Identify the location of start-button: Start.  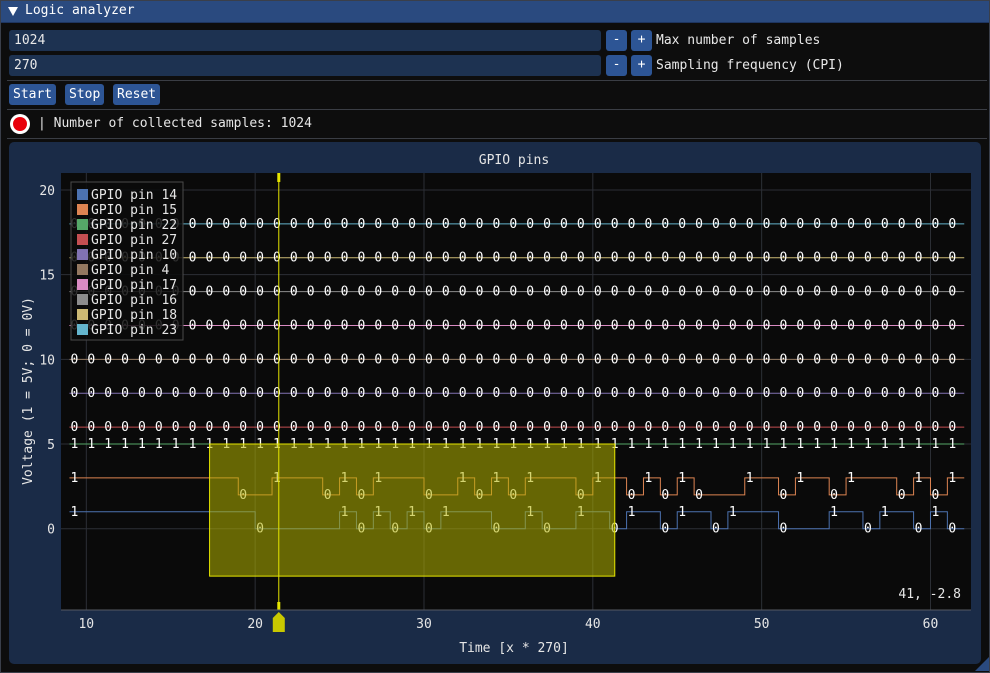
(33, 94).